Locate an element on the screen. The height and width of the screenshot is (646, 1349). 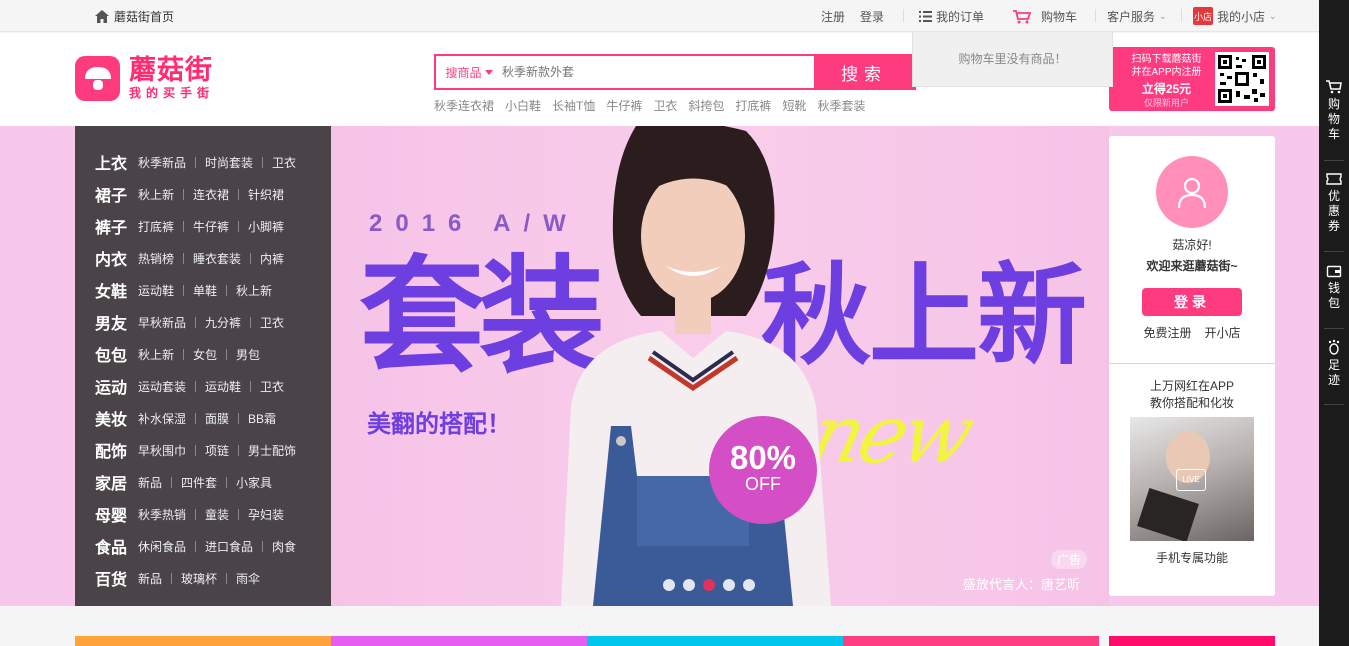
category-sub-link: 早秋新品 is located at coordinates (162, 322).